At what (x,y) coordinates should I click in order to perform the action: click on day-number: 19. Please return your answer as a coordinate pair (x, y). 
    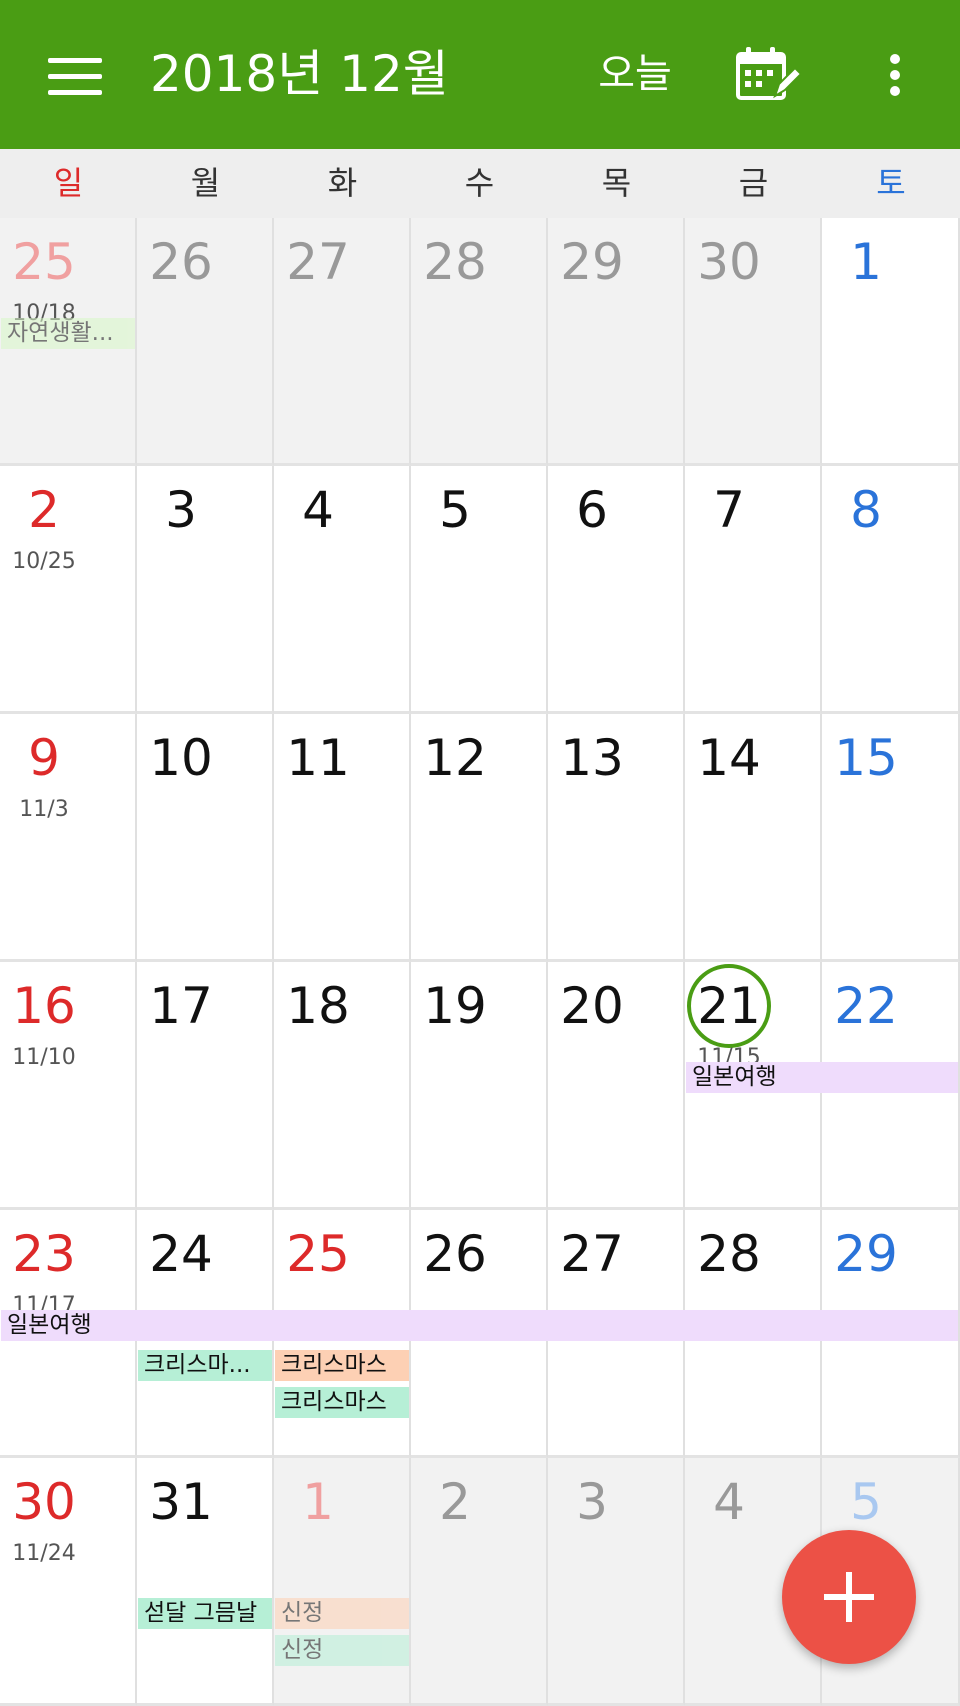
    Looking at the image, I should click on (455, 1006).